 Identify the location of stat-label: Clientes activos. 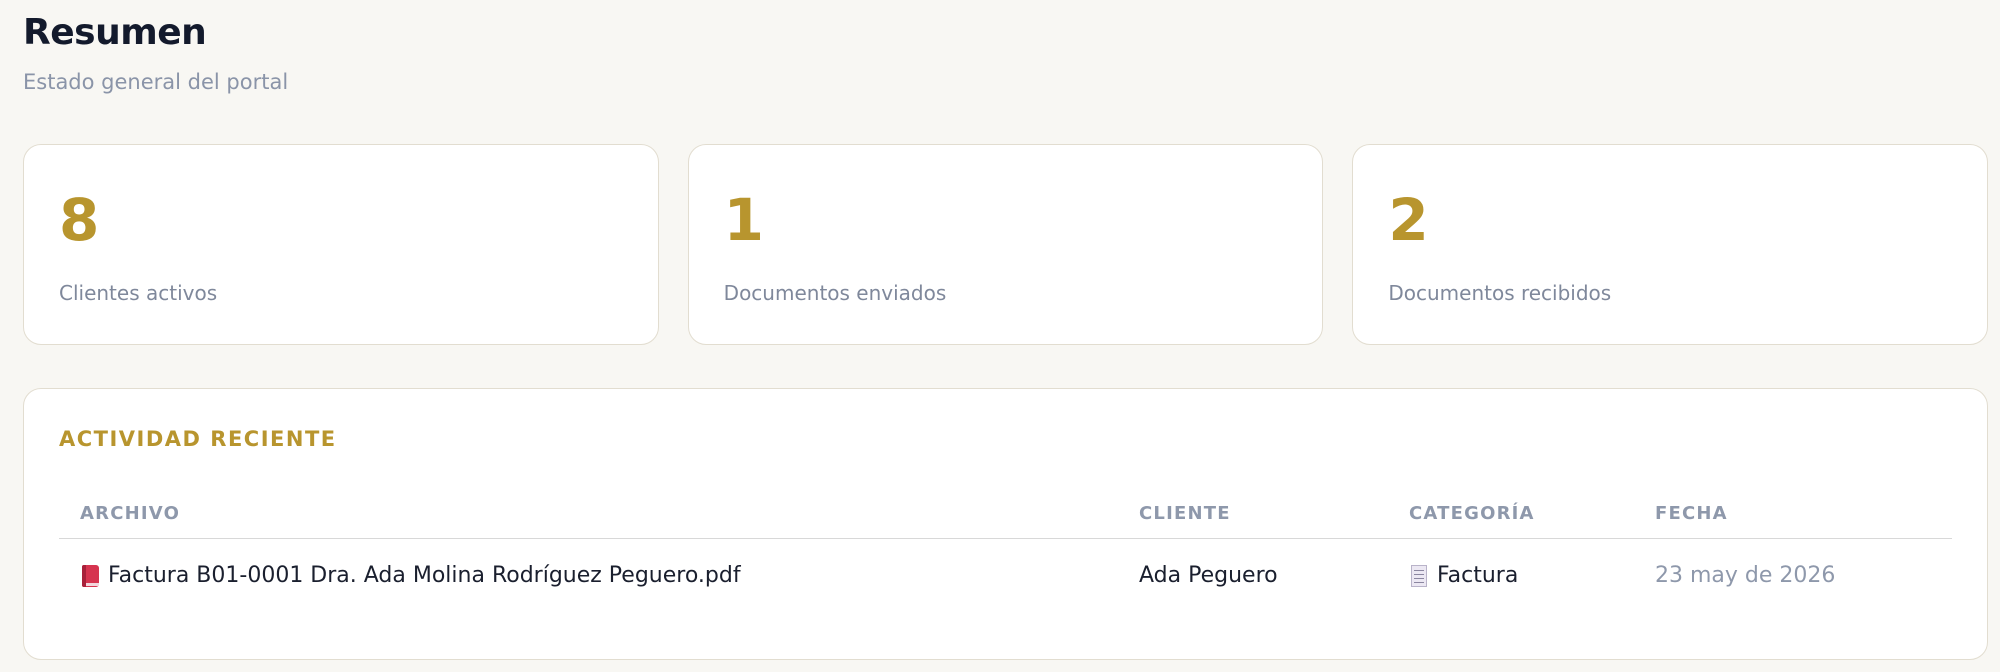
(138, 293).